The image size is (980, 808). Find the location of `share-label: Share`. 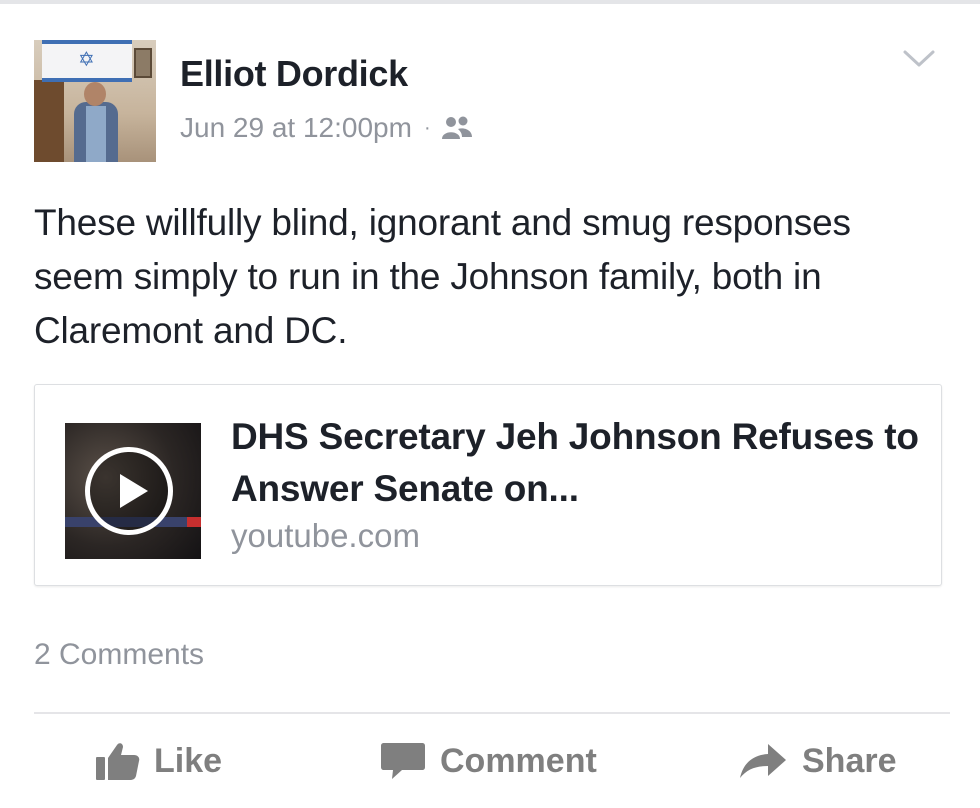

share-label: Share is located at coordinates (849, 760).